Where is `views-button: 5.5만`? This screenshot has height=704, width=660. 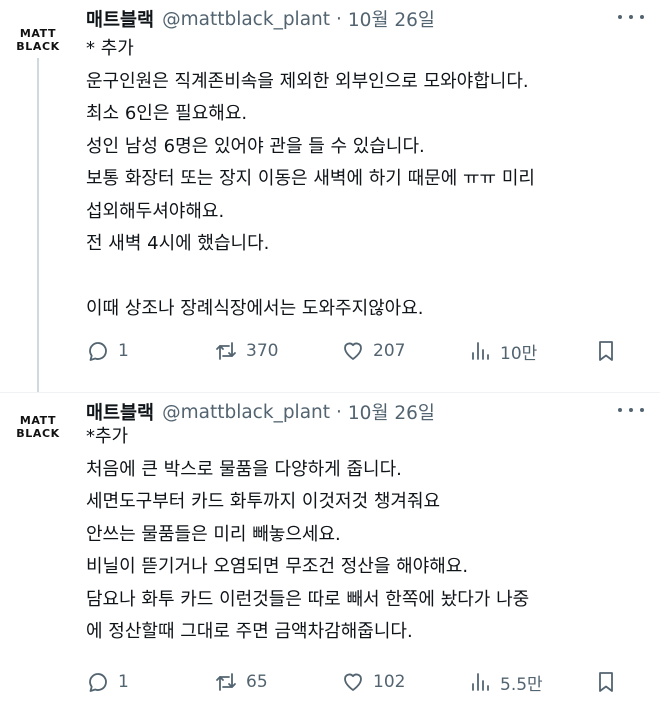
views-button: 5.5만 is located at coordinates (505, 682).